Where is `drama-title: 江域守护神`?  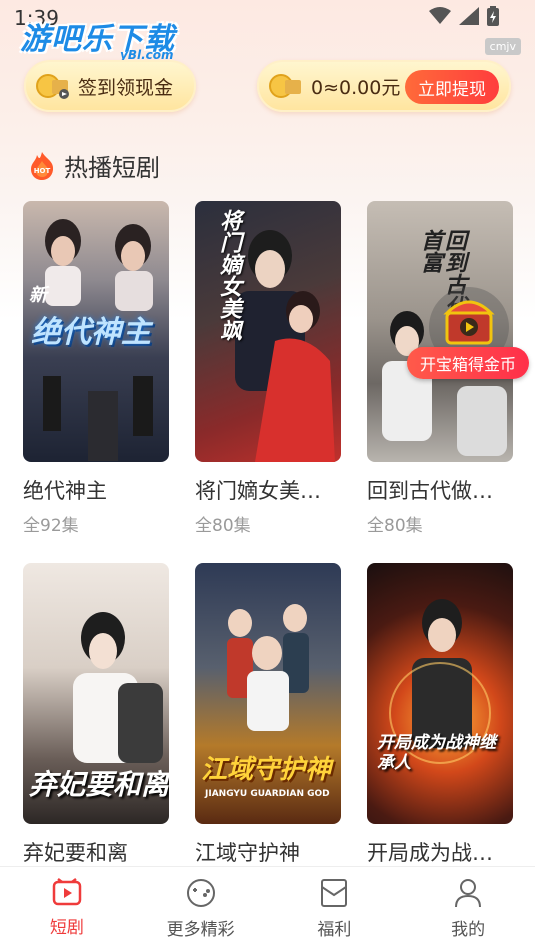
drama-title: 江域守护神 is located at coordinates (270, 852).